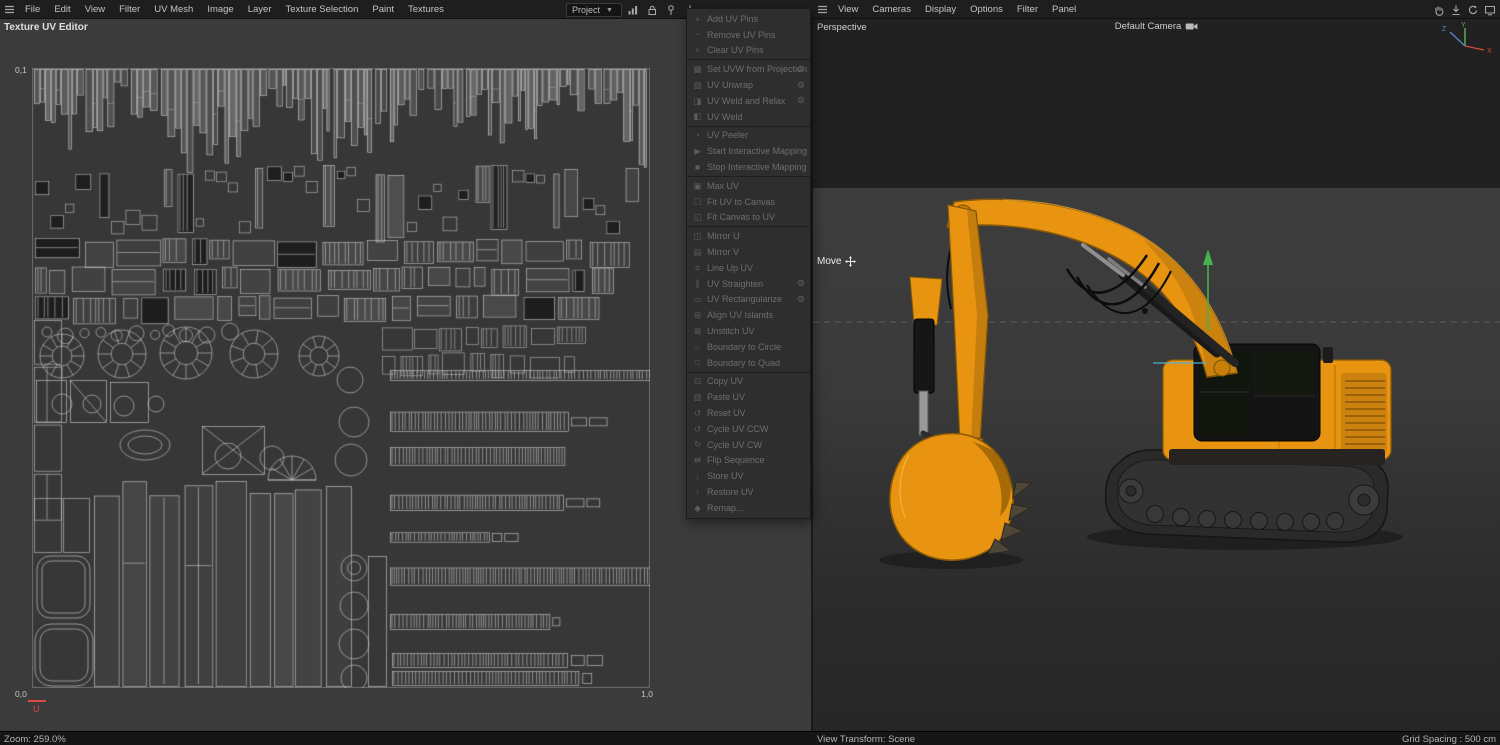 The image size is (1500, 745). What do you see at coordinates (748, 363) in the screenshot?
I see `uv-menu-item-boundary-to-quad: □ Boundary to Quad` at bounding box center [748, 363].